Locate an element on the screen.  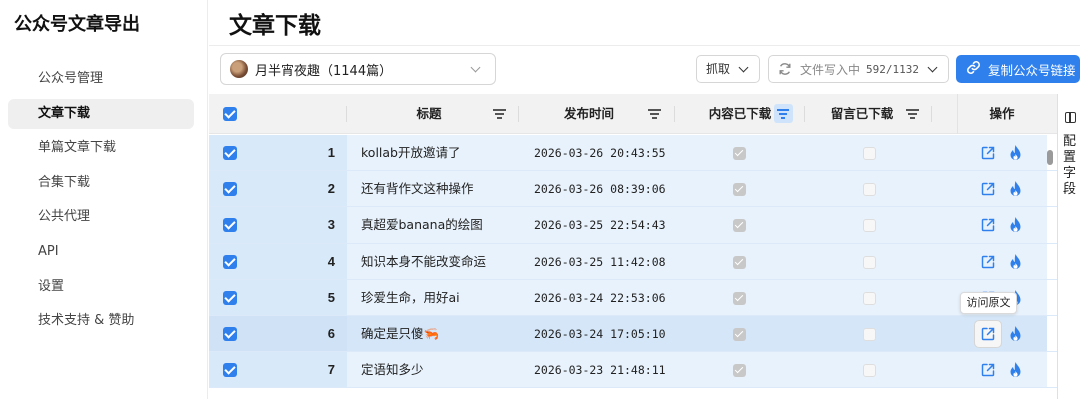
row-index: 7 is located at coordinates (331, 370).